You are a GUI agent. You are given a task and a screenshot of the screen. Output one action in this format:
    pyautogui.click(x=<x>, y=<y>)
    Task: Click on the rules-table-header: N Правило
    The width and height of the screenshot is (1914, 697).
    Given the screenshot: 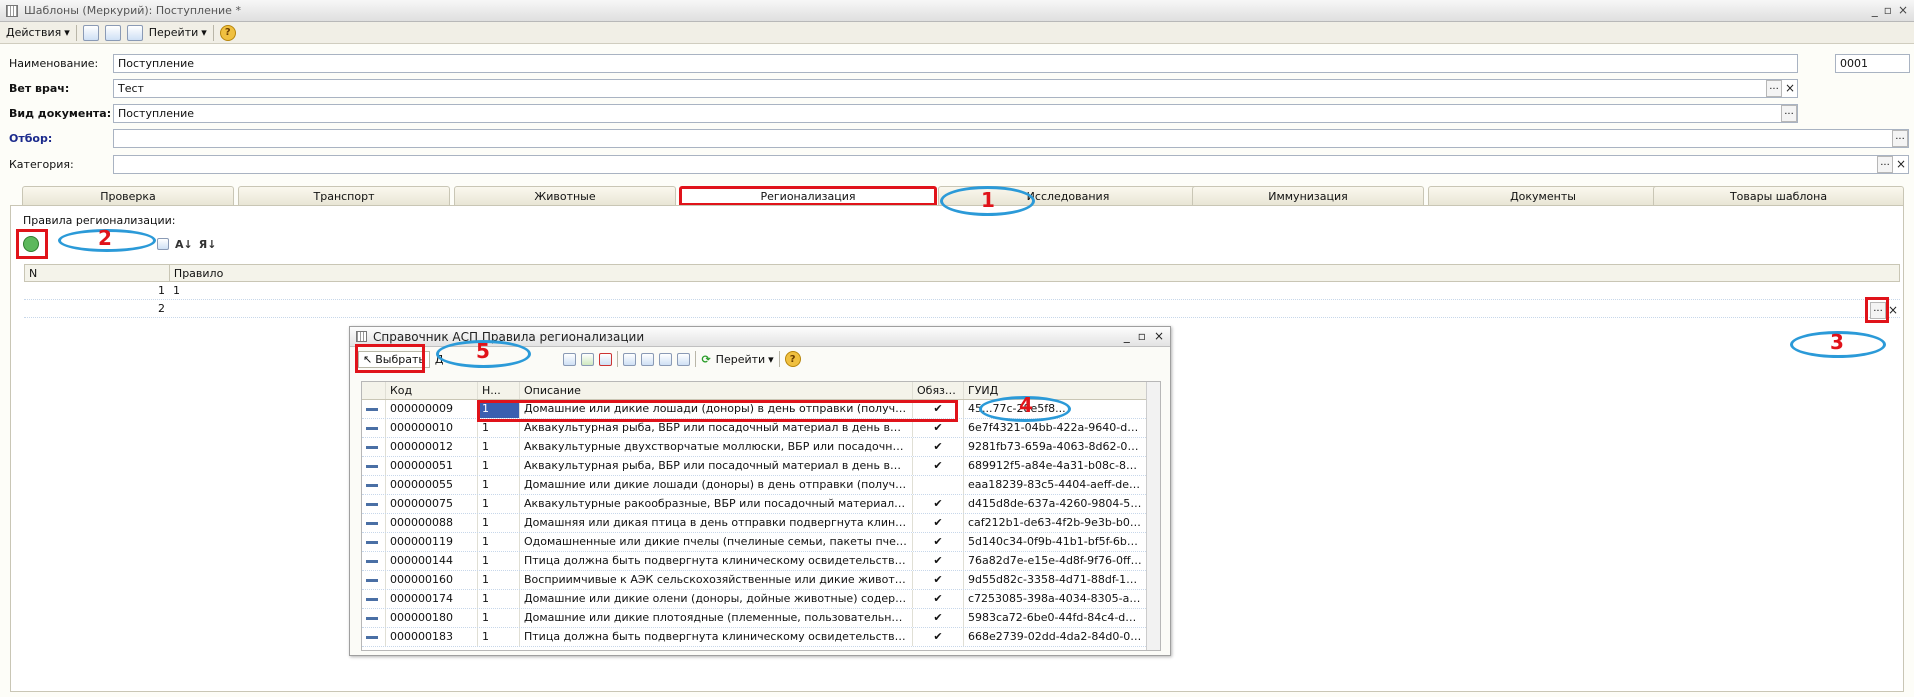 What is the action you would take?
    pyautogui.click(x=962, y=273)
    